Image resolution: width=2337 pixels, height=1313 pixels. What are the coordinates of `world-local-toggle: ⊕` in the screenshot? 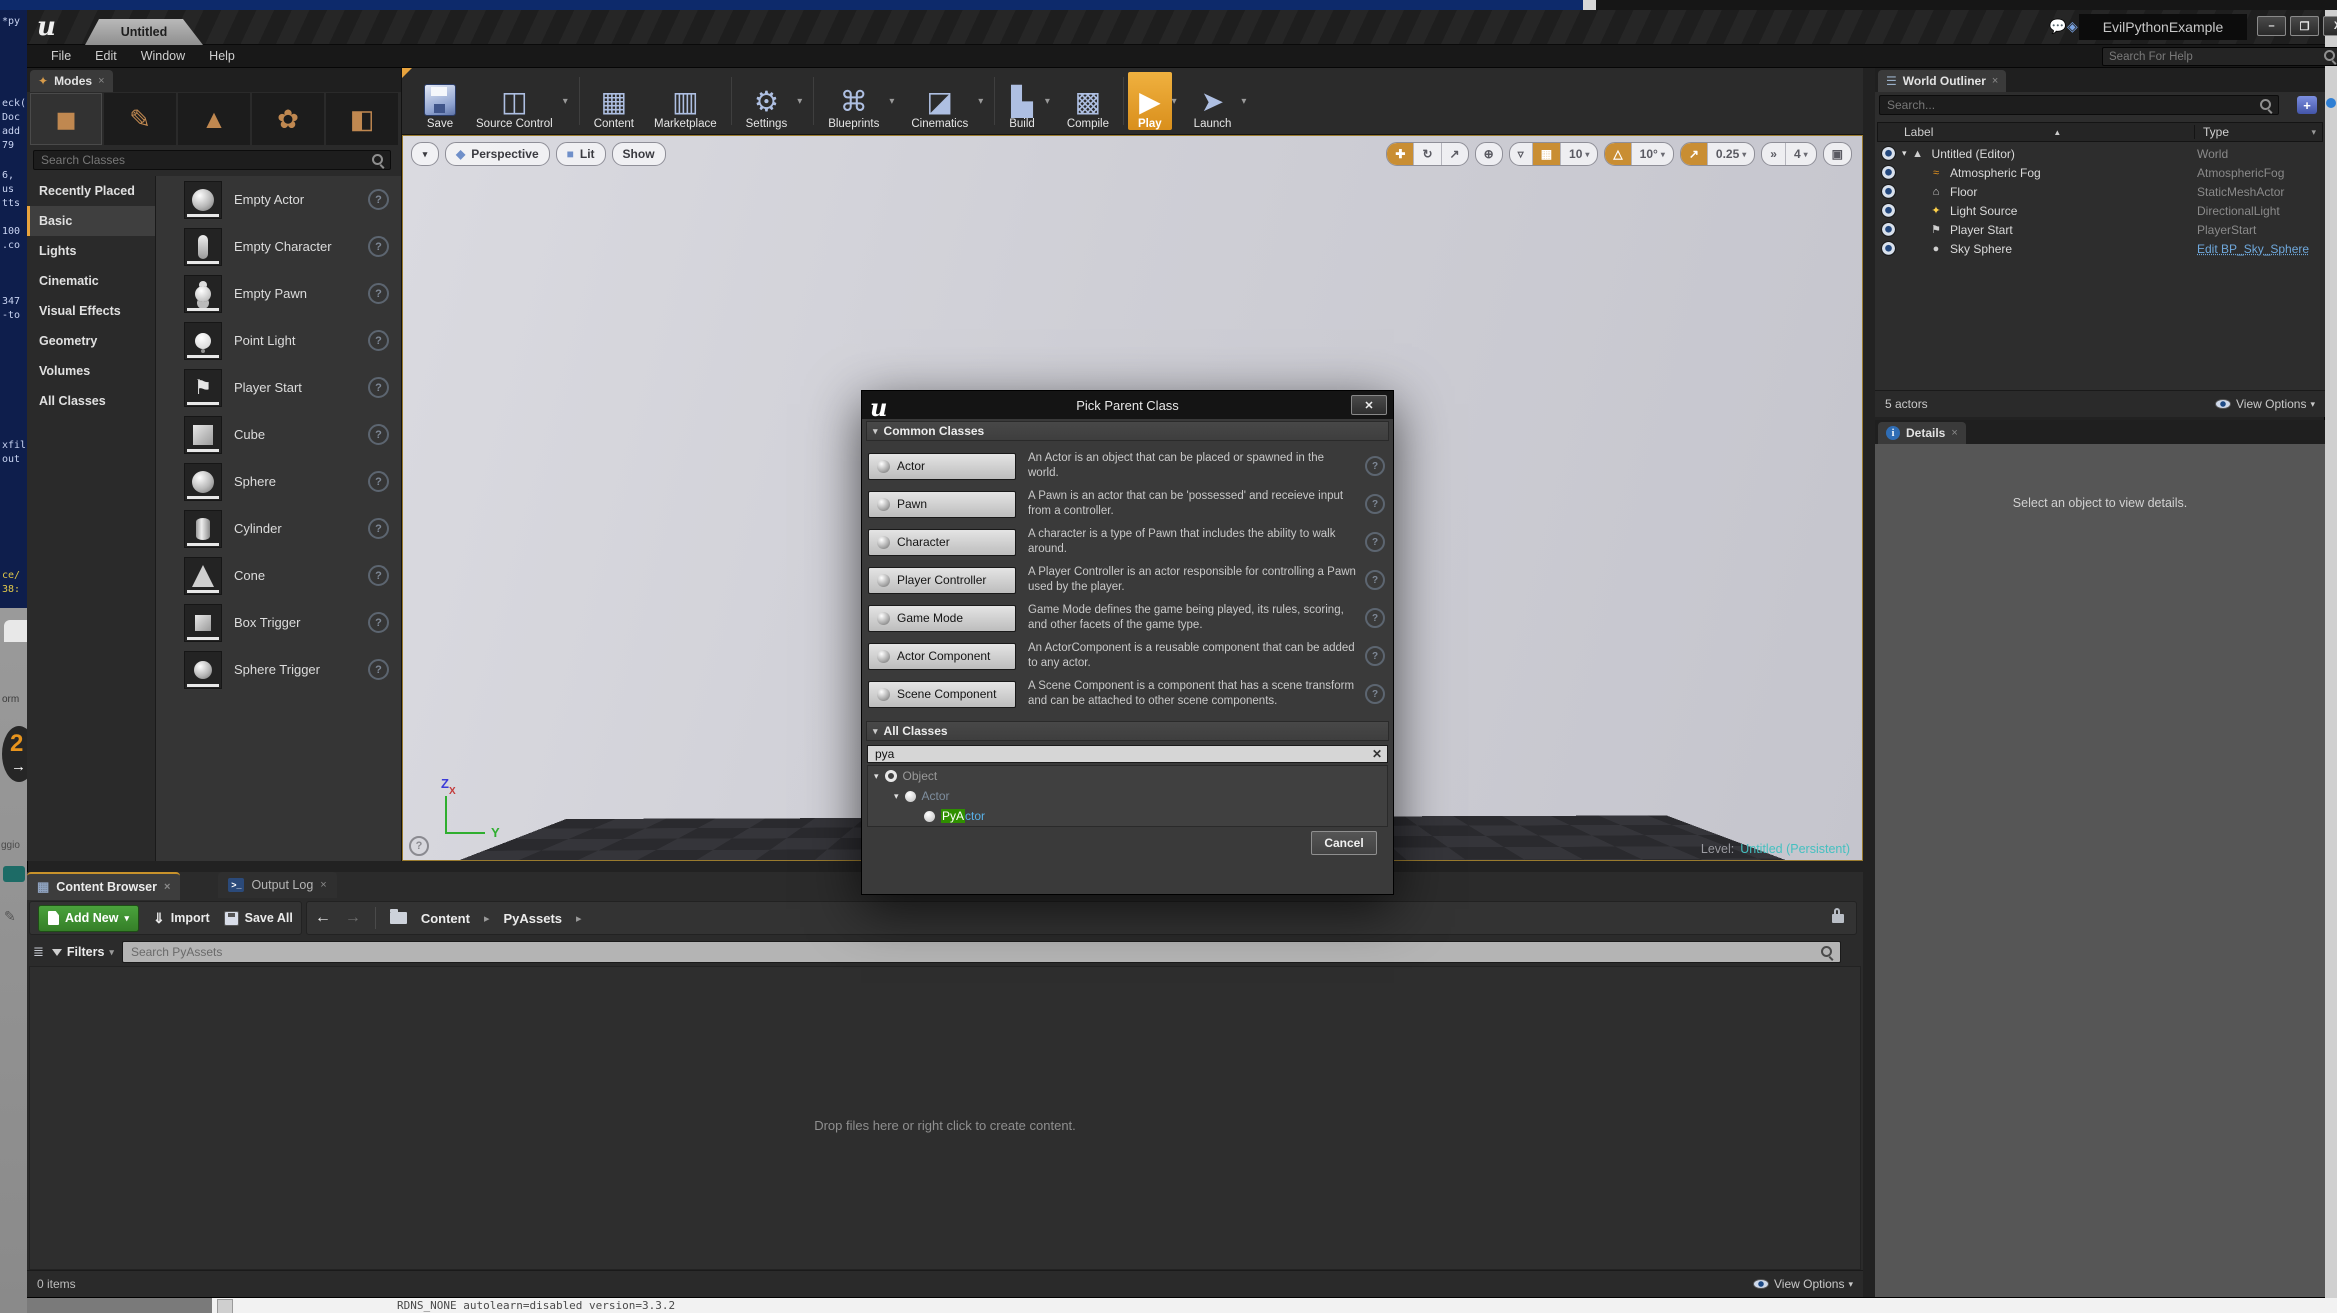 It's located at (1489, 154).